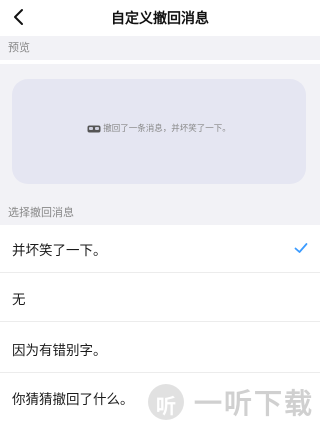 The height and width of the screenshot is (425, 320). What do you see at coordinates (59, 351) in the screenshot?
I see `option-label: 因为有错别字。` at bounding box center [59, 351].